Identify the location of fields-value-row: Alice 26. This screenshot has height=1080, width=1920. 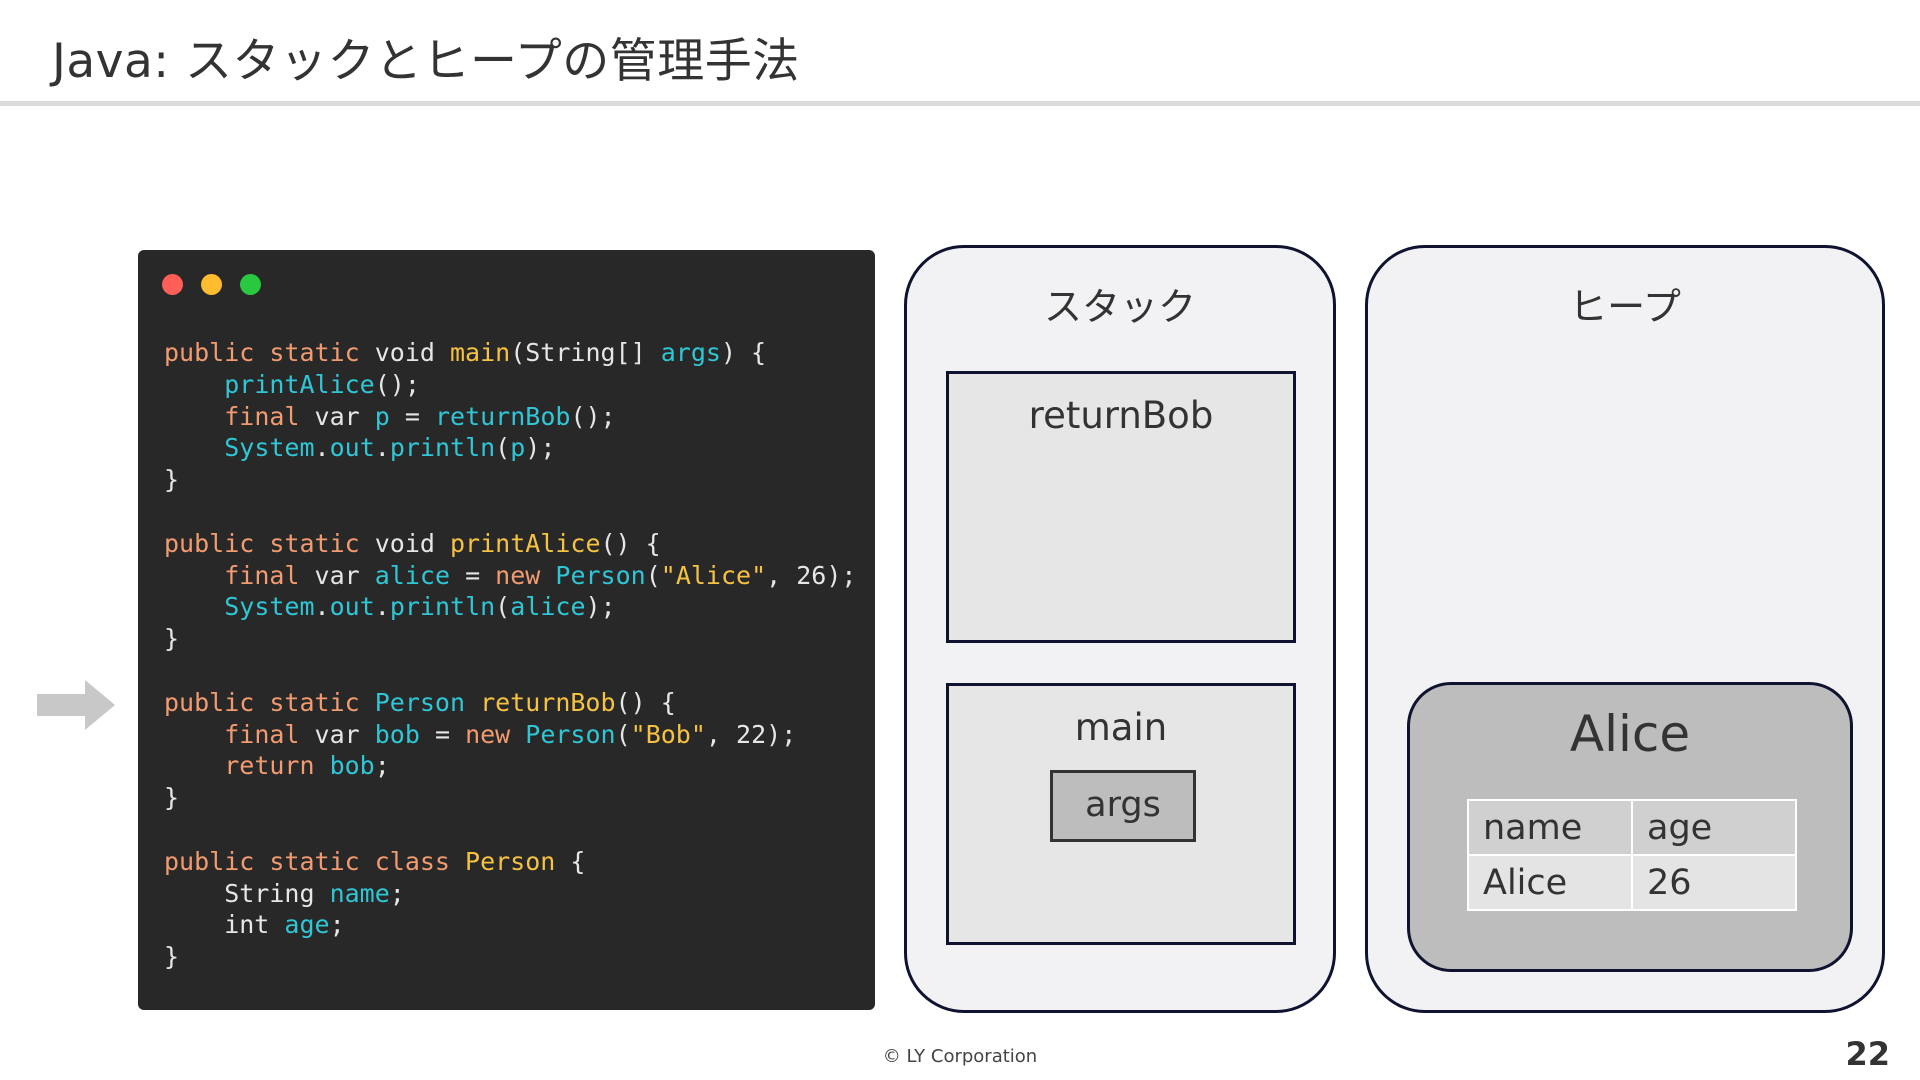
(1632, 882).